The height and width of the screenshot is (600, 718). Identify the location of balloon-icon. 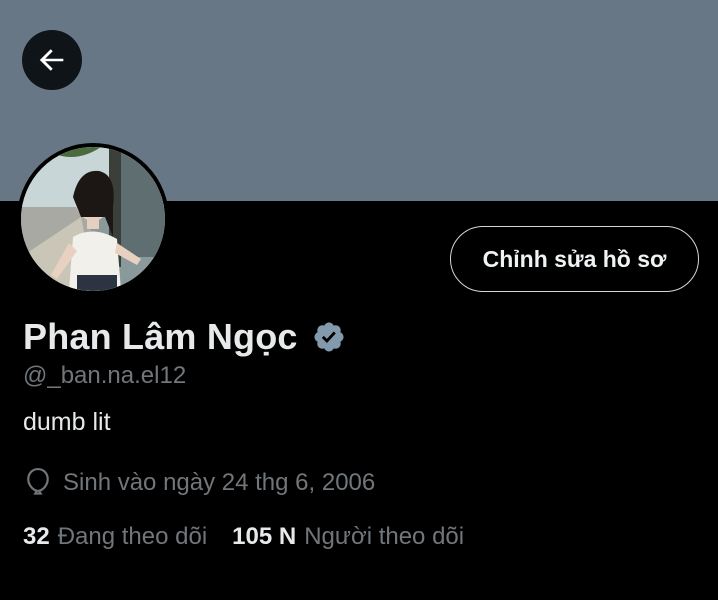
(38, 483).